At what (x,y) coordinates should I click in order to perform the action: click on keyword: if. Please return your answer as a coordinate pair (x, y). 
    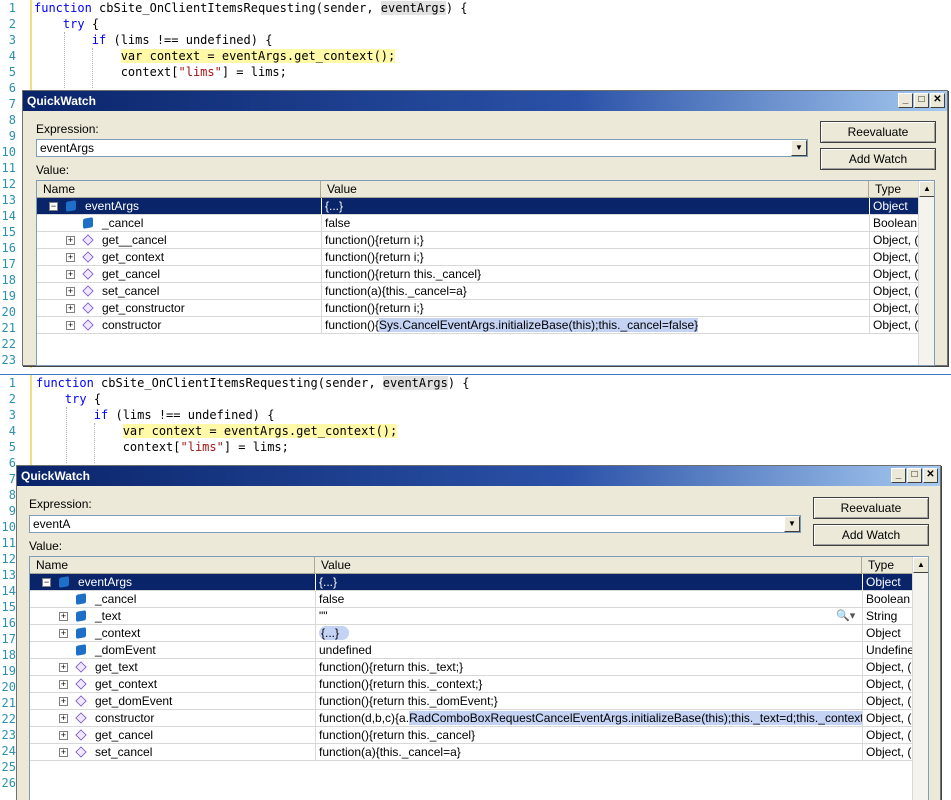
    Looking at the image, I should click on (101, 415).